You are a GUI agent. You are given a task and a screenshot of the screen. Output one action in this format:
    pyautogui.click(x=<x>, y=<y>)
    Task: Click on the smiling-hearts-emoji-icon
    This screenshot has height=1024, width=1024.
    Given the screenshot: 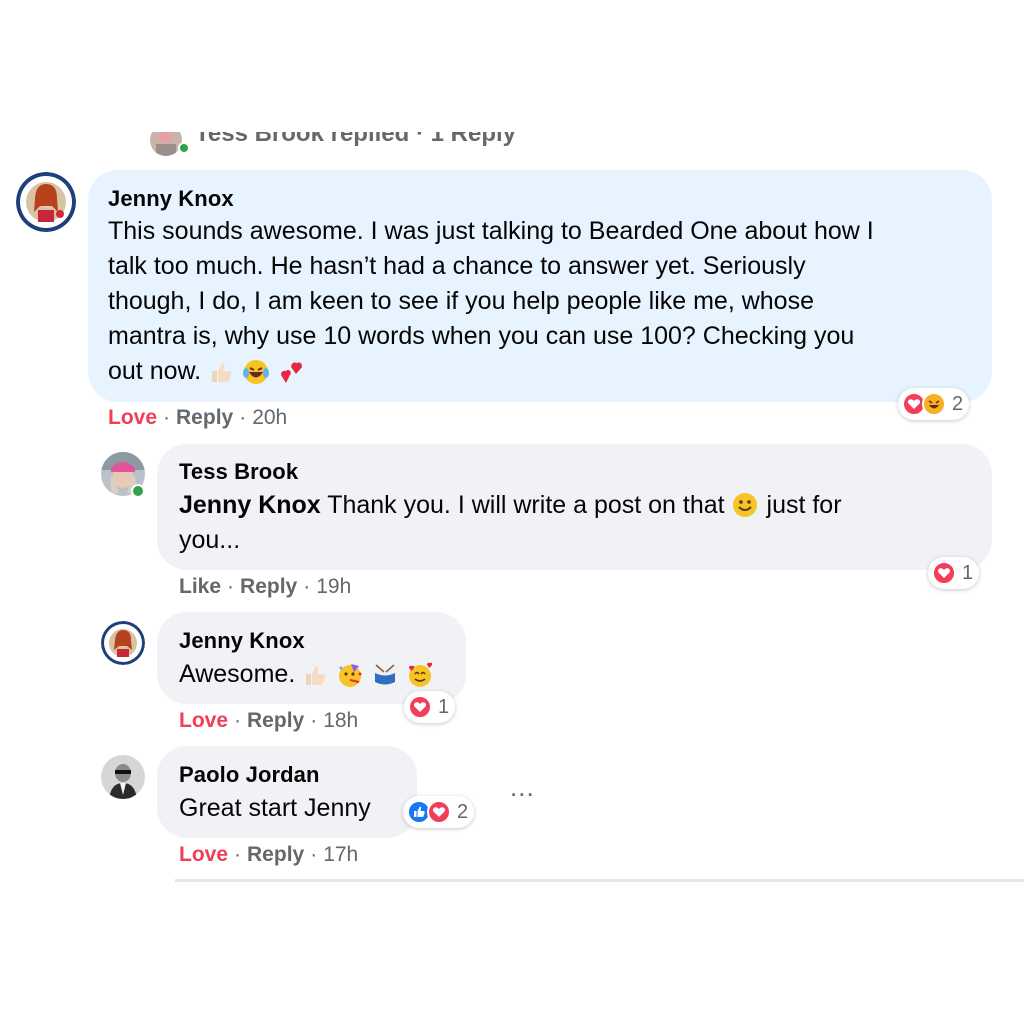 What is the action you would take?
    pyautogui.click(x=421, y=674)
    